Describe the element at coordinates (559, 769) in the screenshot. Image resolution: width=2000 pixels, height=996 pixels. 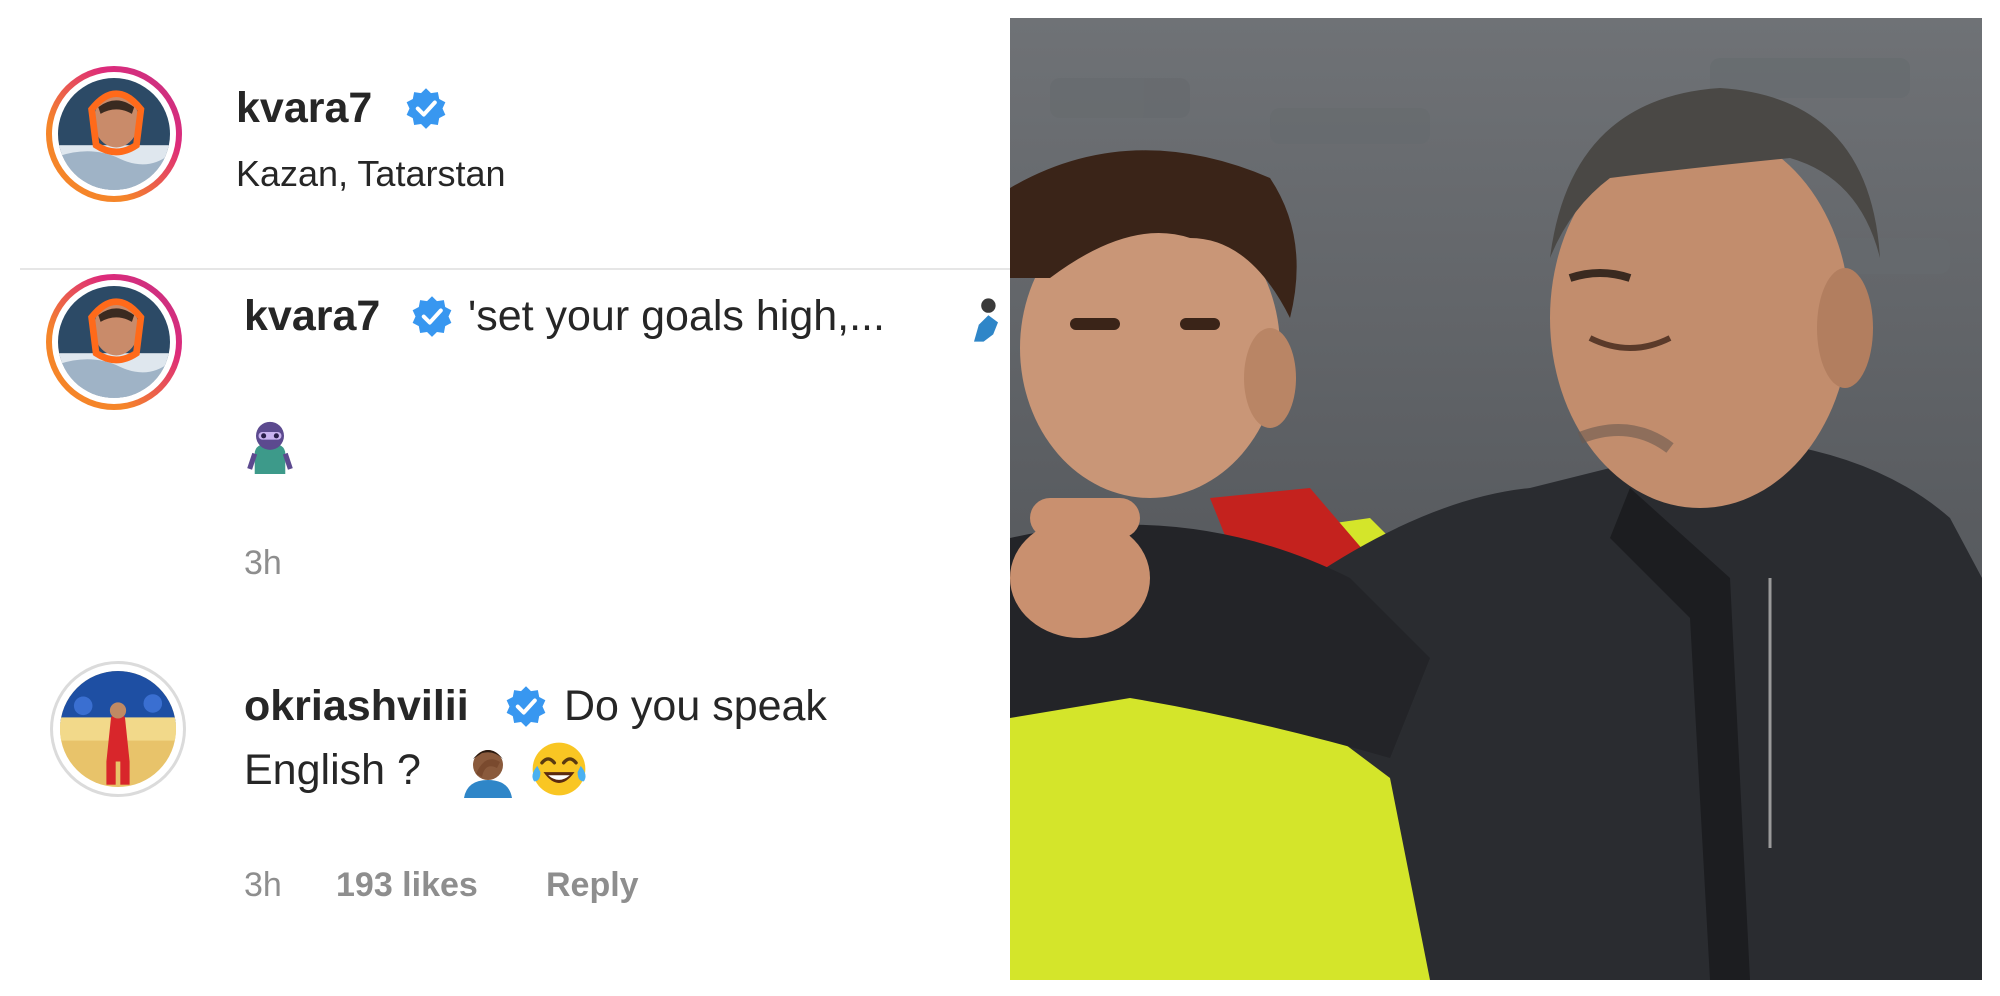
I see `tears-of-joy-emoji-icon` at that location.